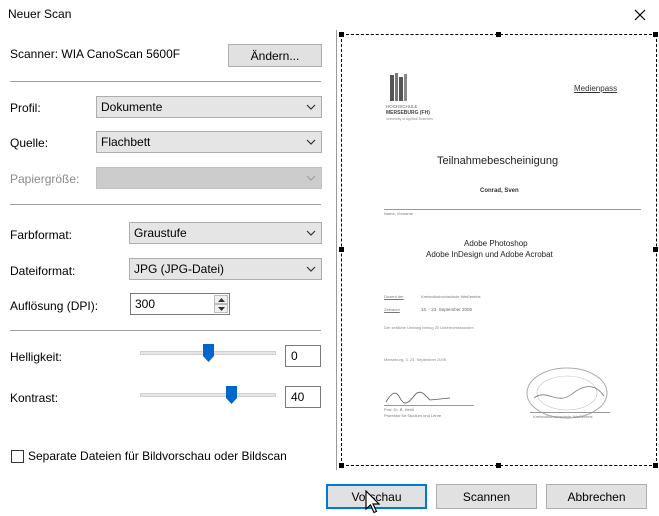  I want to click on course-line1: Adobe Photoshop, so click(496, 243).